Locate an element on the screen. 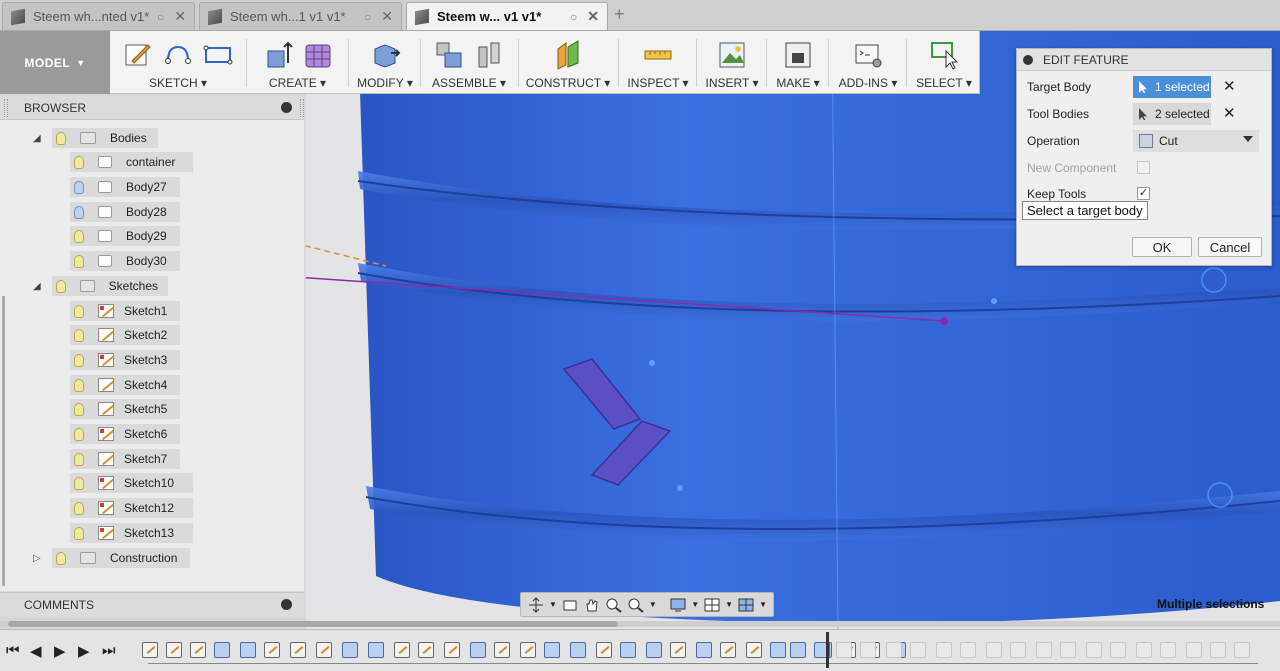  collapse-panel-icon is located at coordinates (286, 107).